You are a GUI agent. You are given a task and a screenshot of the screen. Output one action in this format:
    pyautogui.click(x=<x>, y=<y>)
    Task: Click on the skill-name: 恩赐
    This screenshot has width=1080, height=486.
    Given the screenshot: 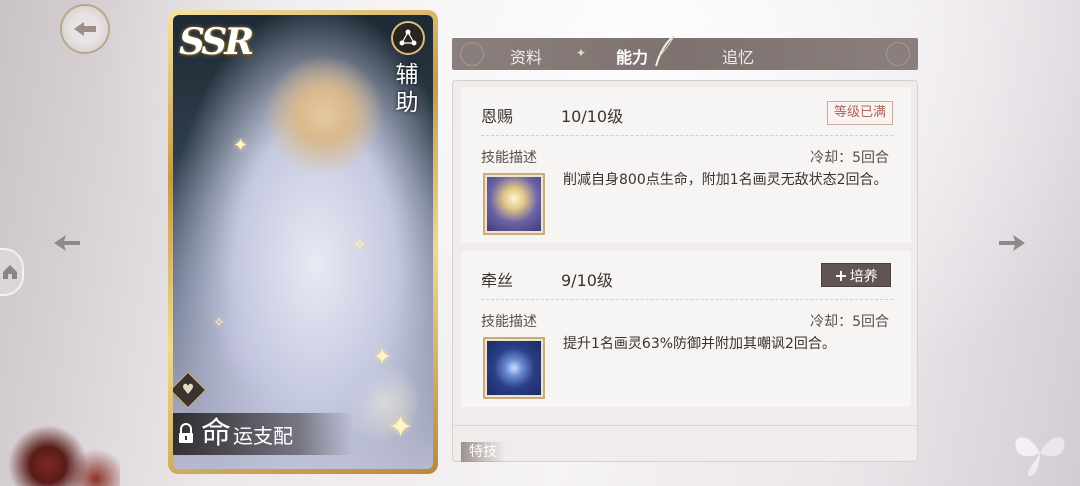 What is the action you would take?
    pyautogui.click(x=497, y=116)
    